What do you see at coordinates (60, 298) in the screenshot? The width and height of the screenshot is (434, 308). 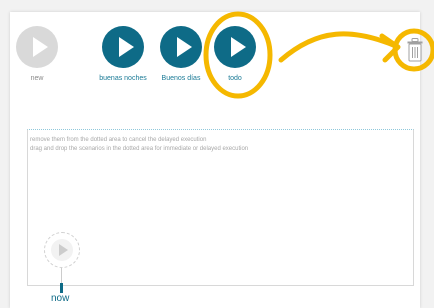 I see `now-label: now` at bounding box center [60, 298].